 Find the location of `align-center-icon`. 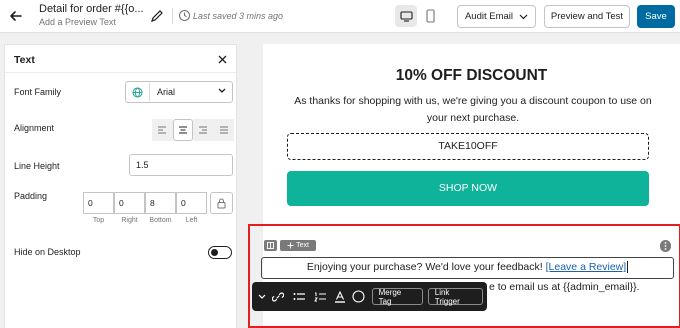

align-center-icon is located at coordinates (182, 130).